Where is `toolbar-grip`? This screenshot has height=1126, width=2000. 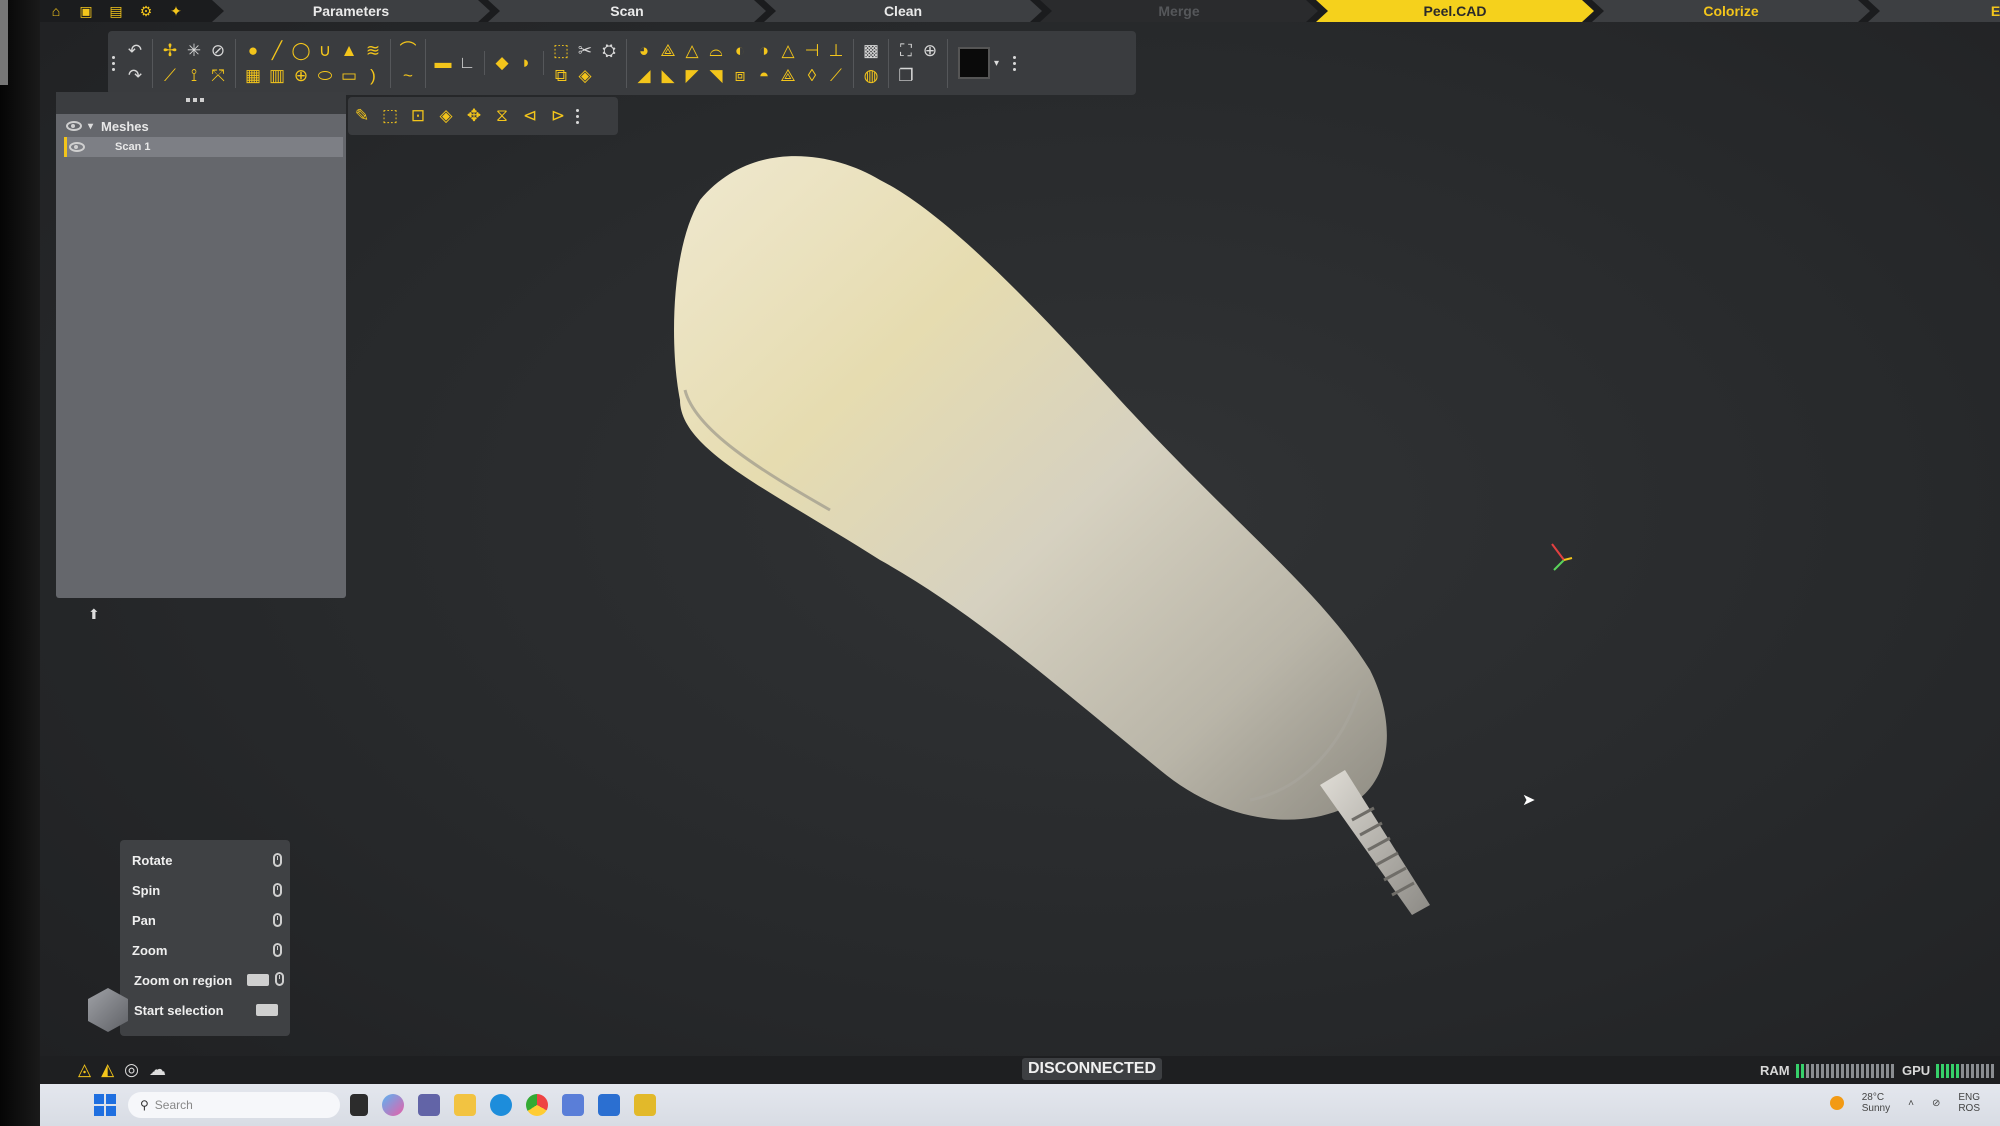
toolbar-grip is located at coordinates (113, 63).